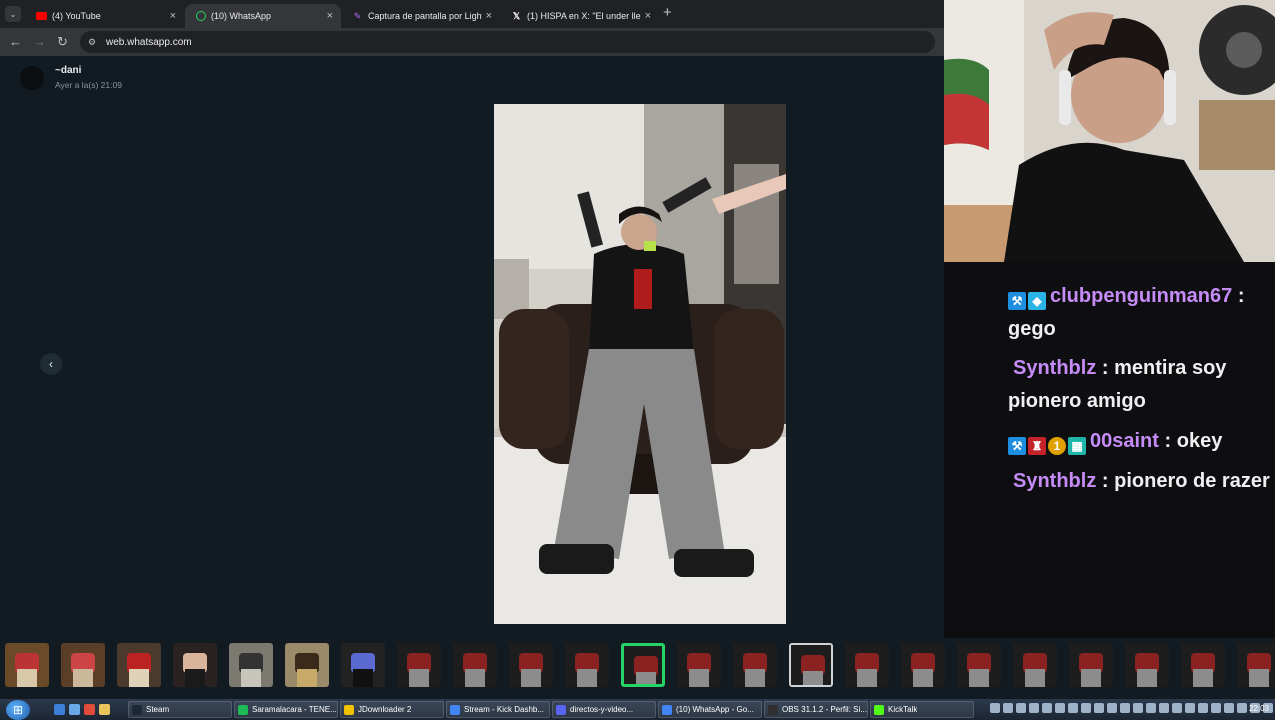  I want to click on avatar, so click(32, 78).